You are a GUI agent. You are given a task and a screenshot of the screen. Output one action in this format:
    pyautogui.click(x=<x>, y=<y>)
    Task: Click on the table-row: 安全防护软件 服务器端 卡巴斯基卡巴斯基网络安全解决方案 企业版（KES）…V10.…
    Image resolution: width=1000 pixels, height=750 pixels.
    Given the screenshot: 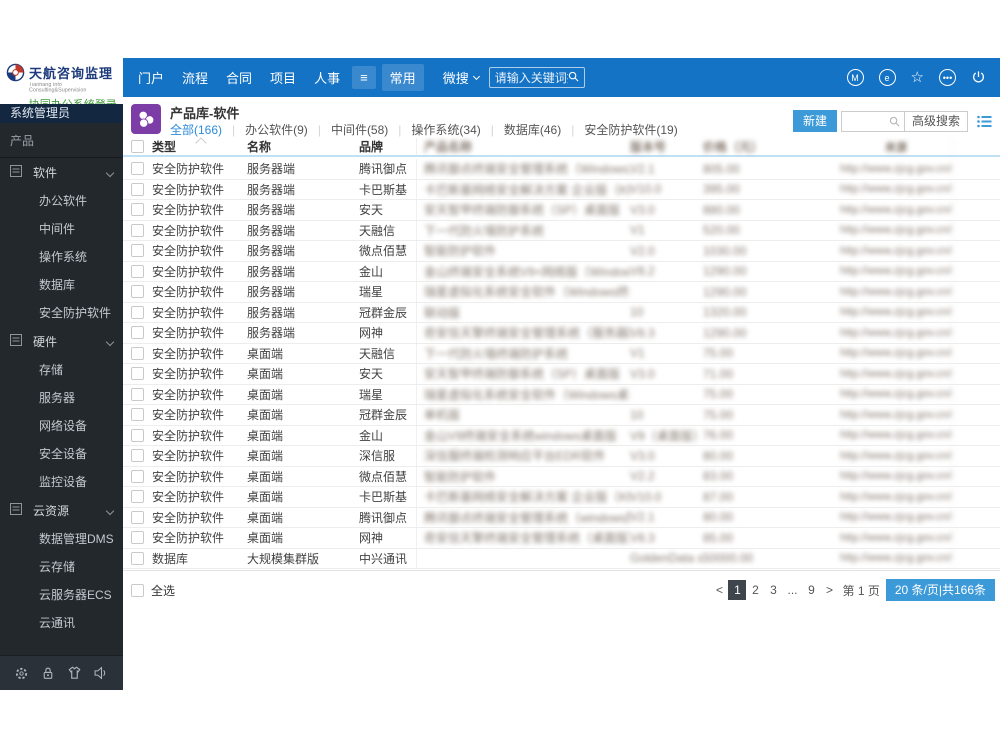 What is the action you would take?
    pyautogui.click(x=561, y=189)
    